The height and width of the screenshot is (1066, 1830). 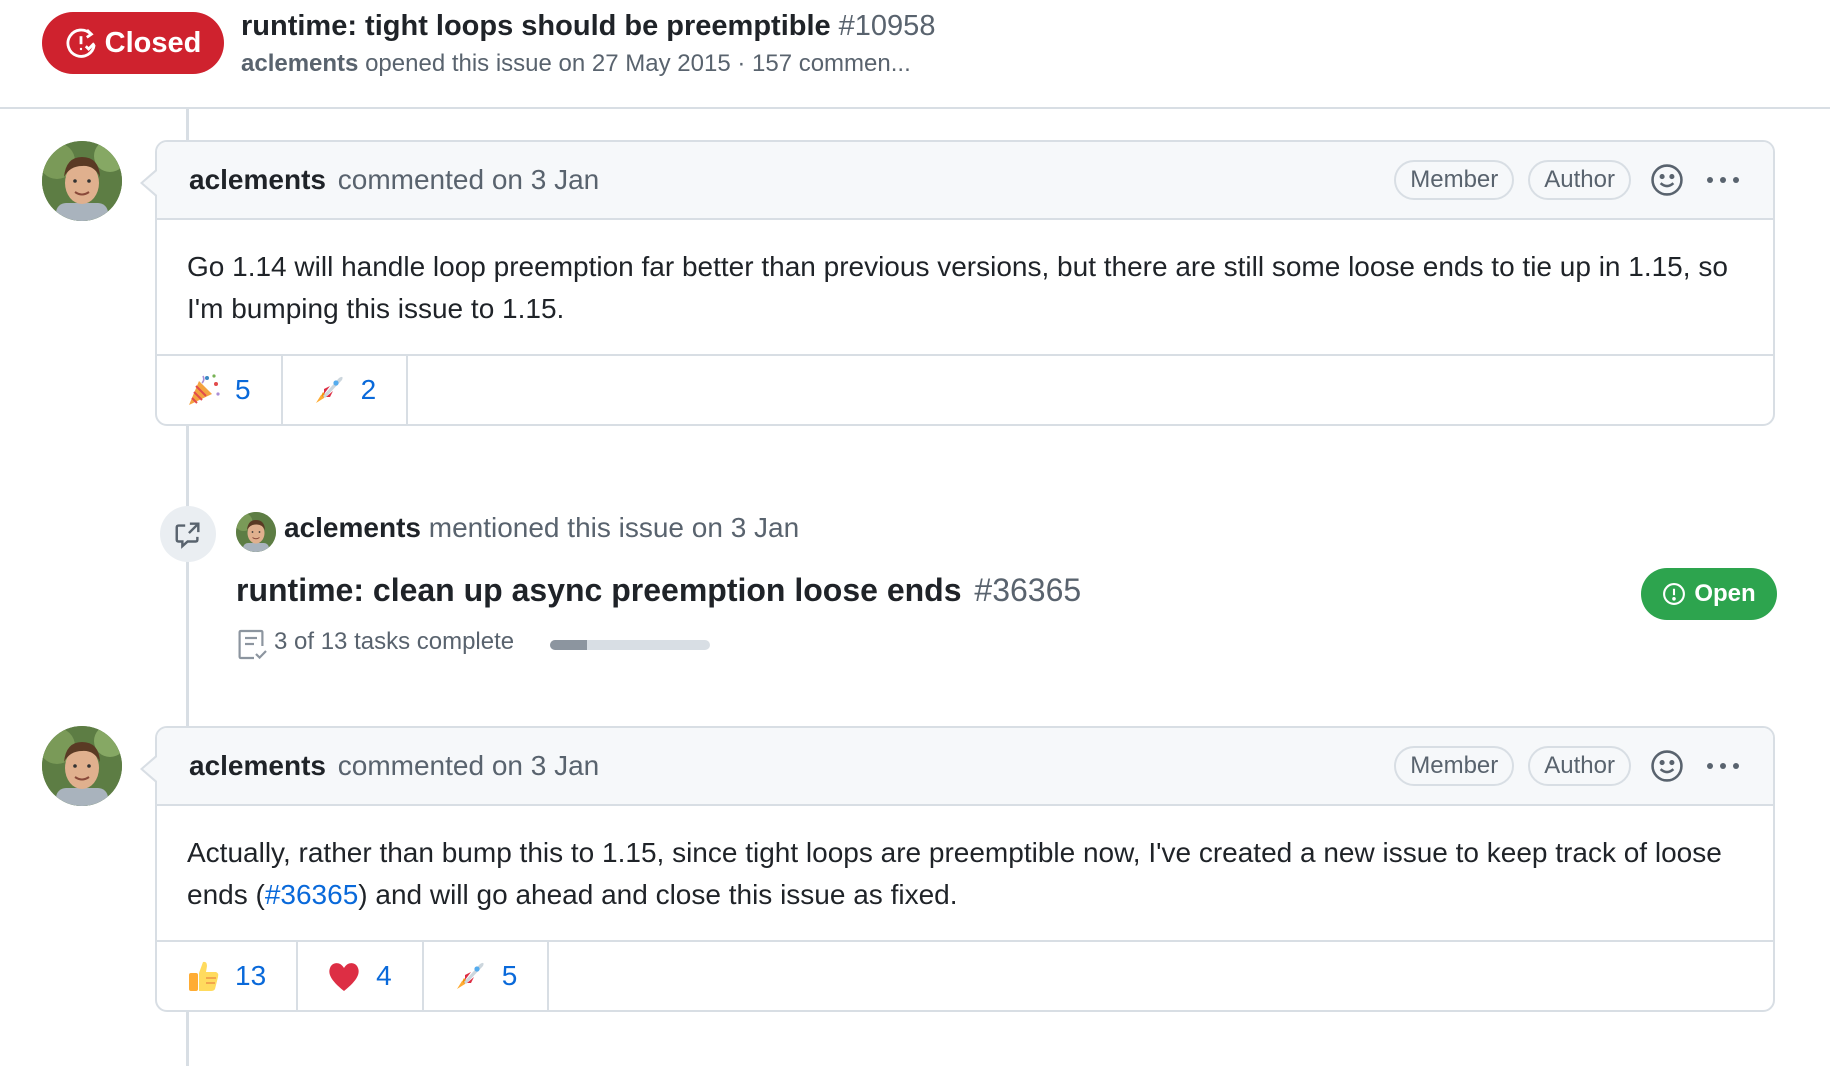 I want to click on issue-status-badge: Closed, so click(x=133, y=43).